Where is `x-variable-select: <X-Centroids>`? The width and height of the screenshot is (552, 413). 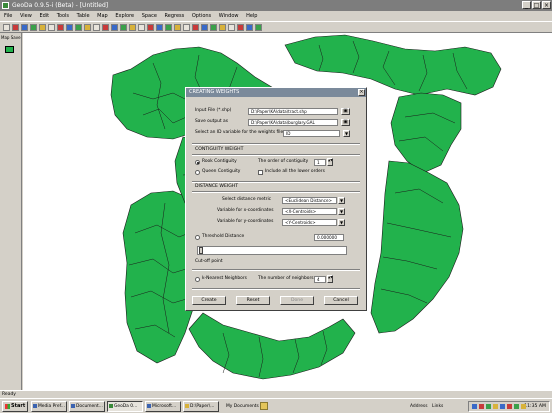 x-variable-select: <X-Centroids> is located at coordinates (309, 211).